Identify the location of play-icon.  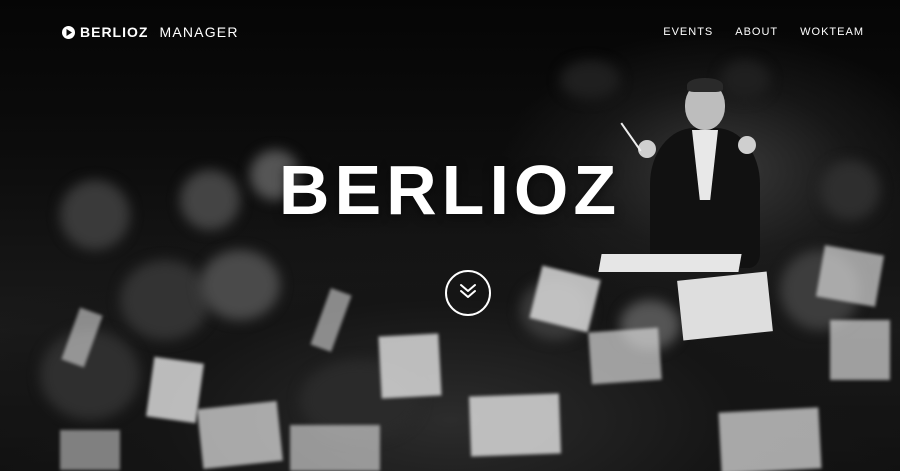
(68, 32).